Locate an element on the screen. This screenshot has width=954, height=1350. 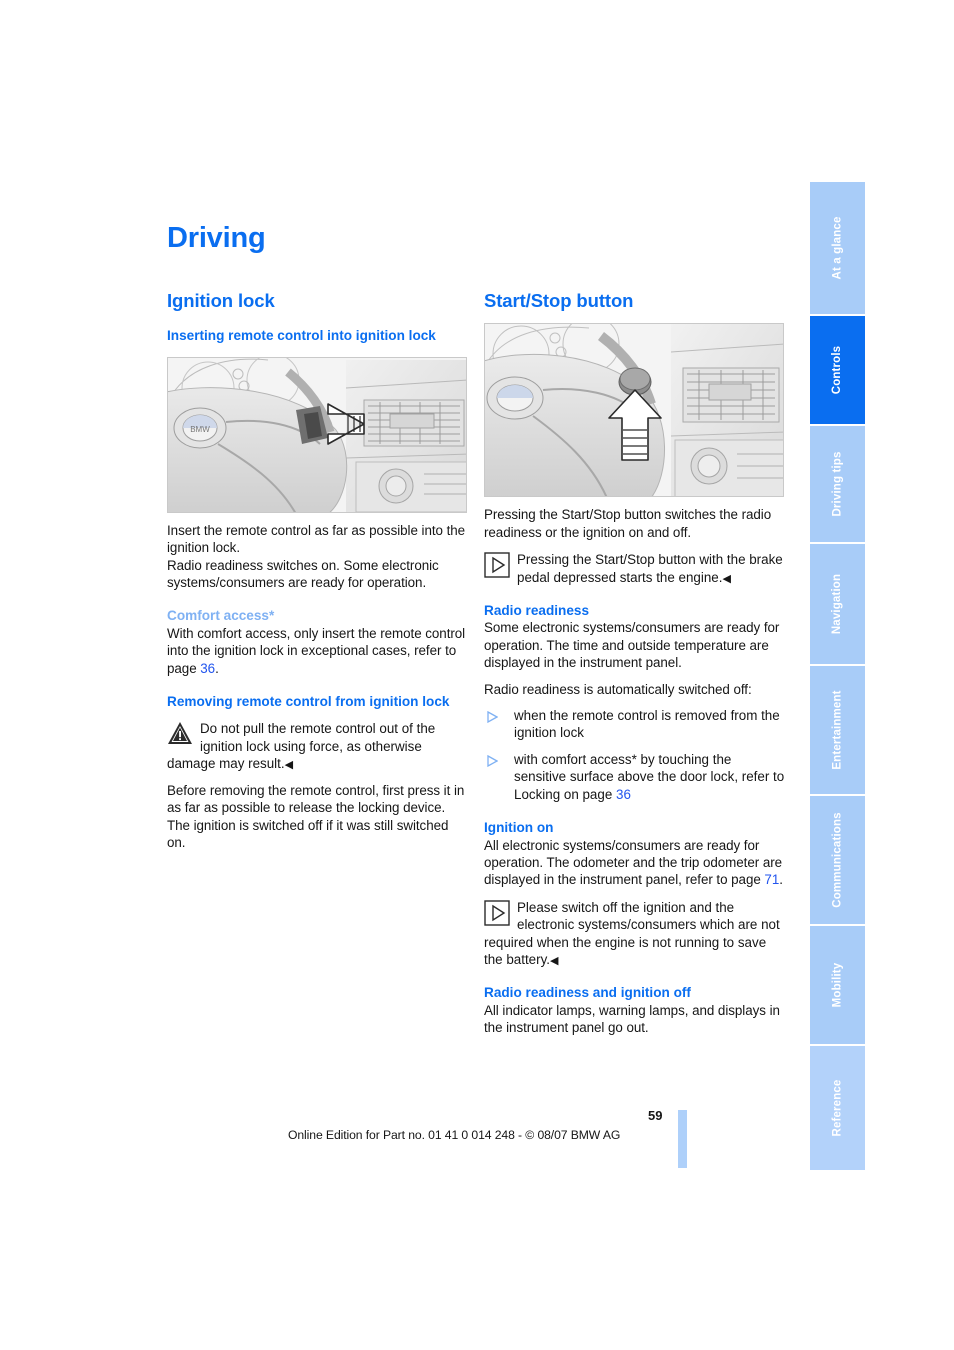
page-number: 59 is located at coordinates (655, 1115).